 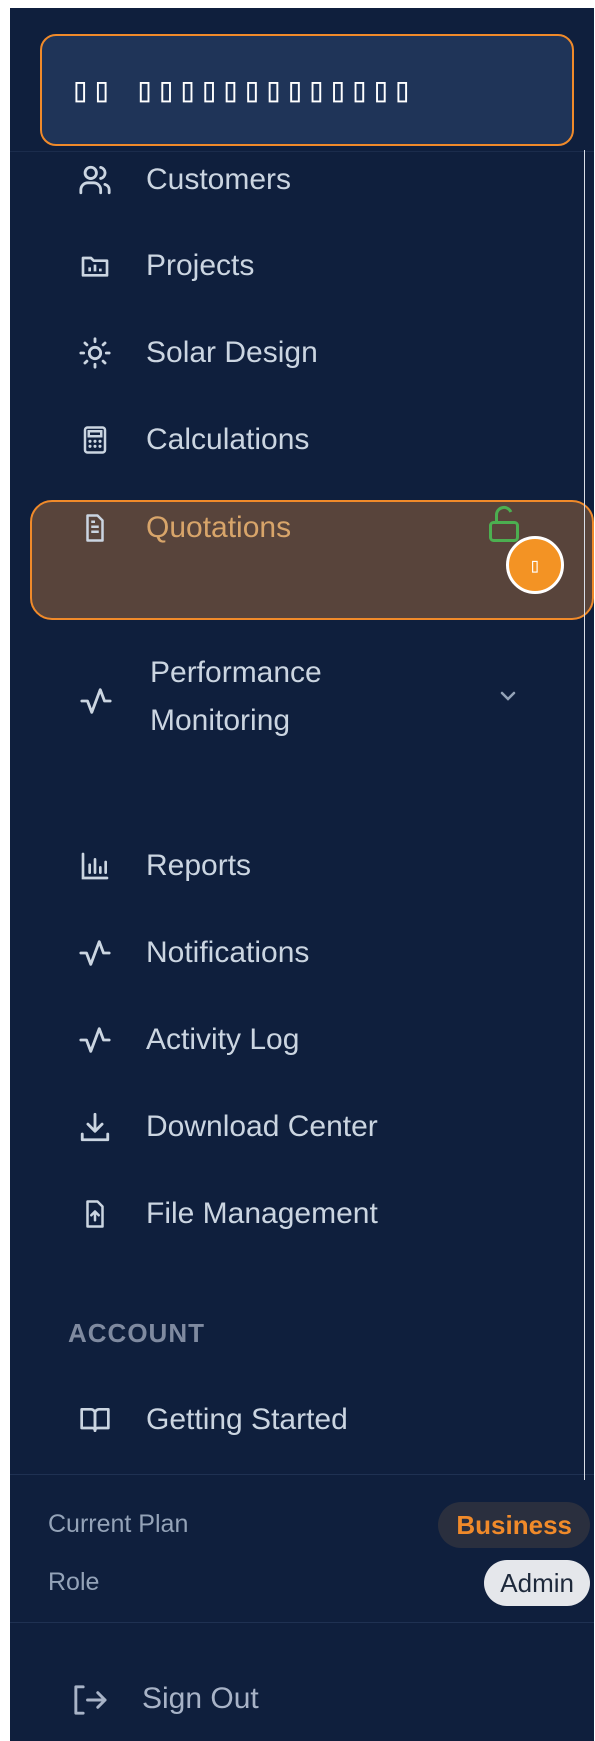 I want to click on sidebar-header: ▯▯ ▯▯▯▯▯▯▯▯▯▯▯▯▯, so click(x=302, y=80).